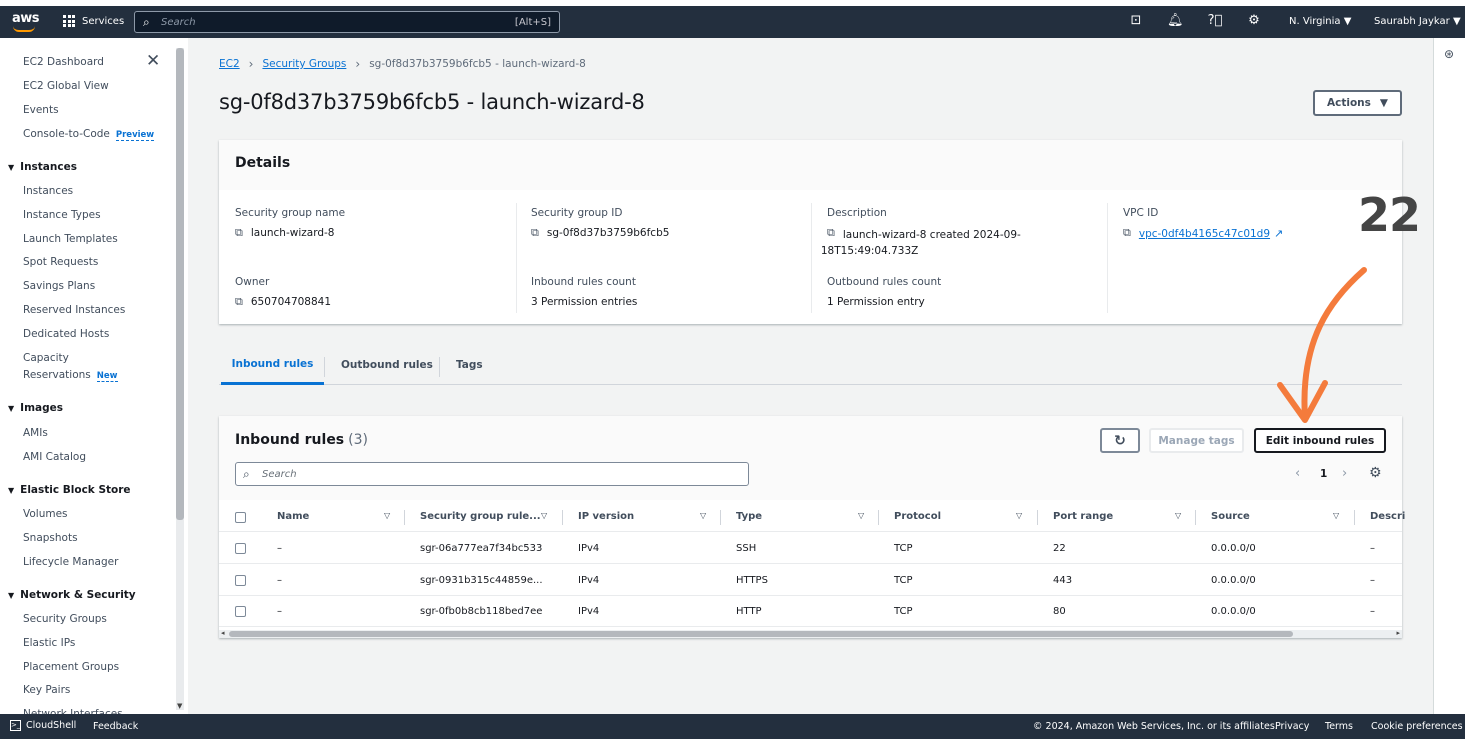 This screenshot has width=1472, height=739. What do you see at coordinates (48, 191) in the screenshot?
I see `sidebar-item-instances: Instances` at bounding box center [48, 191].